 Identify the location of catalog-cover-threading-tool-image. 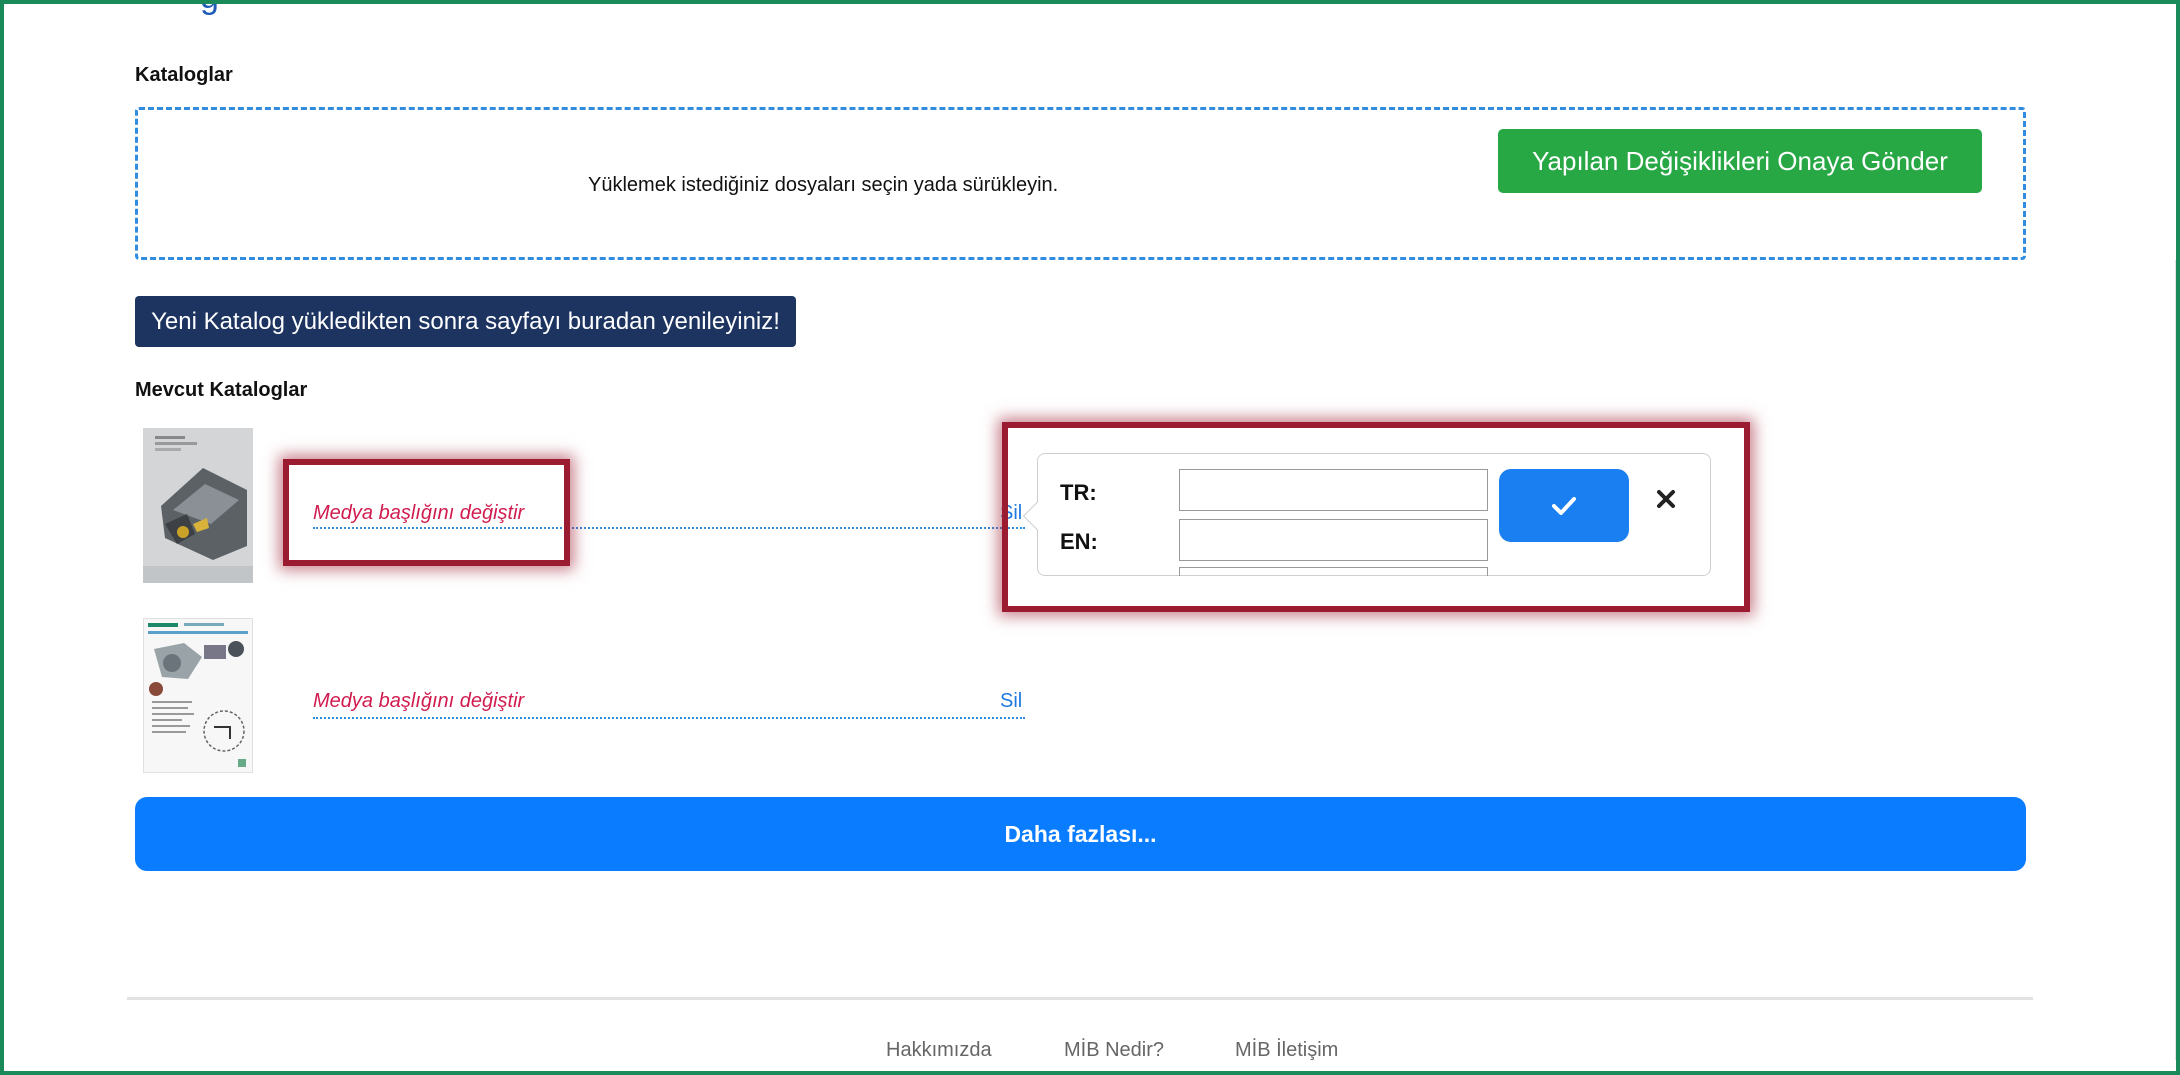
(198, 505).